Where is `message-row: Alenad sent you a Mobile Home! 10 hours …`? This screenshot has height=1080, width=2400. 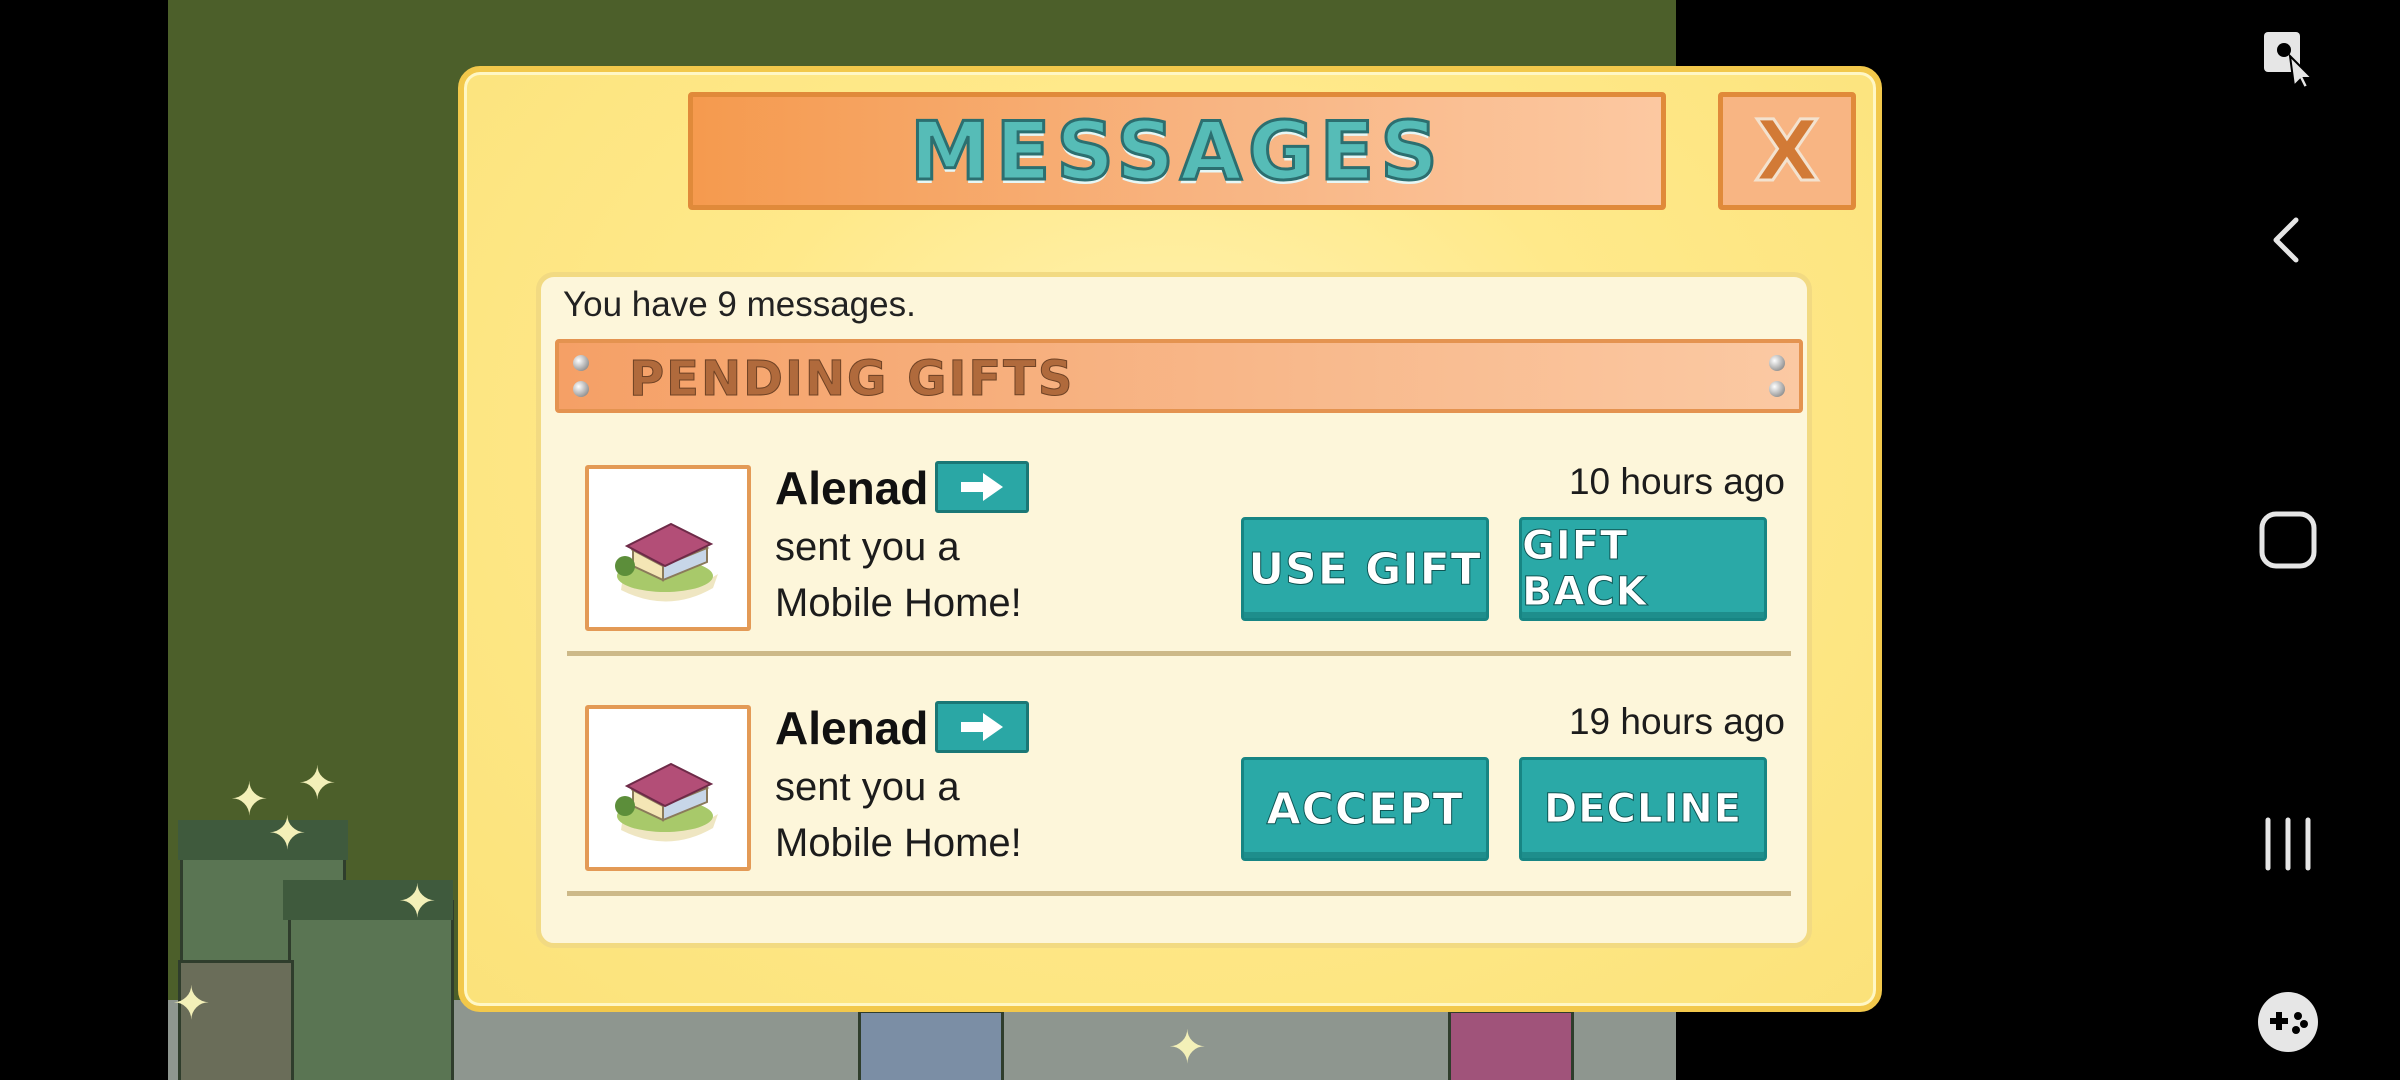
message-row: Alenad sent you a Mobile Home! 10 hours … is located at coordinates (1179, 565).